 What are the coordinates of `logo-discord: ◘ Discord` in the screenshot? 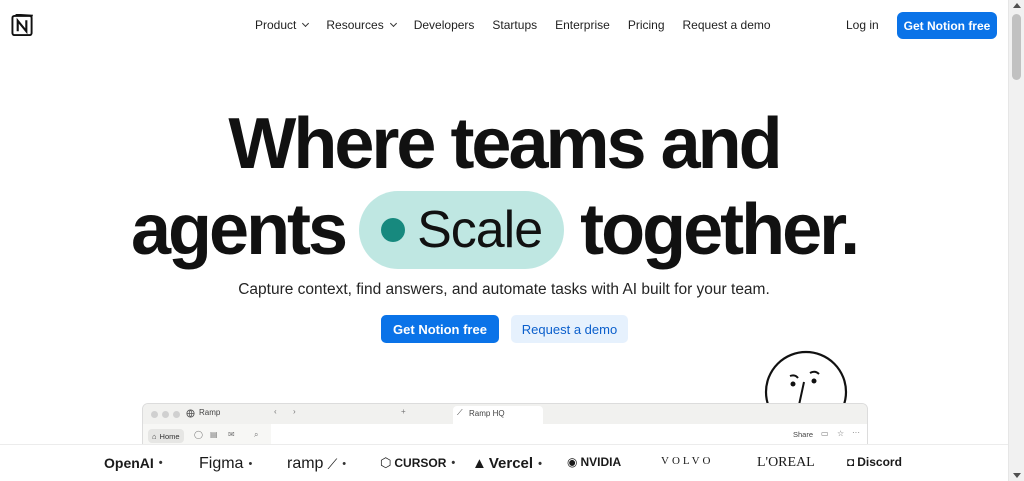 It's located at (874, 462).